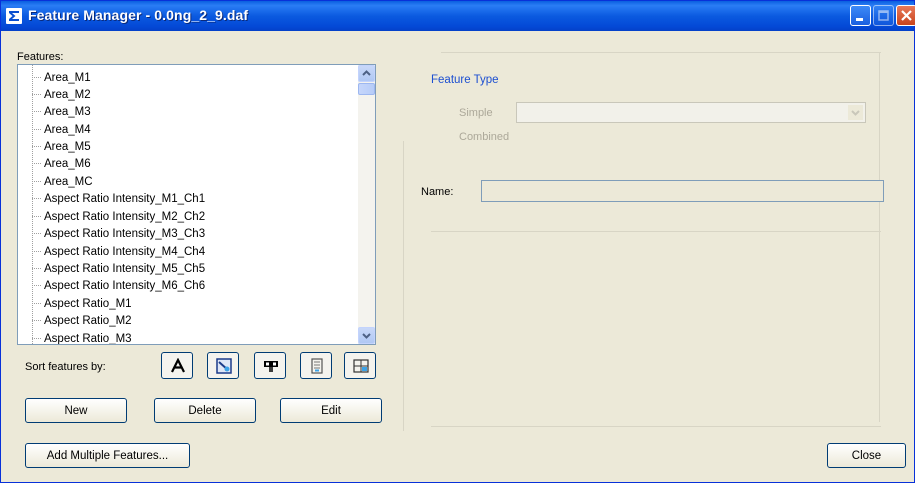 This screenshot has height=483, width=915. Describe the element at coordinates (437, 192) in the screenshot. I see `name-label: Name:` at that location.